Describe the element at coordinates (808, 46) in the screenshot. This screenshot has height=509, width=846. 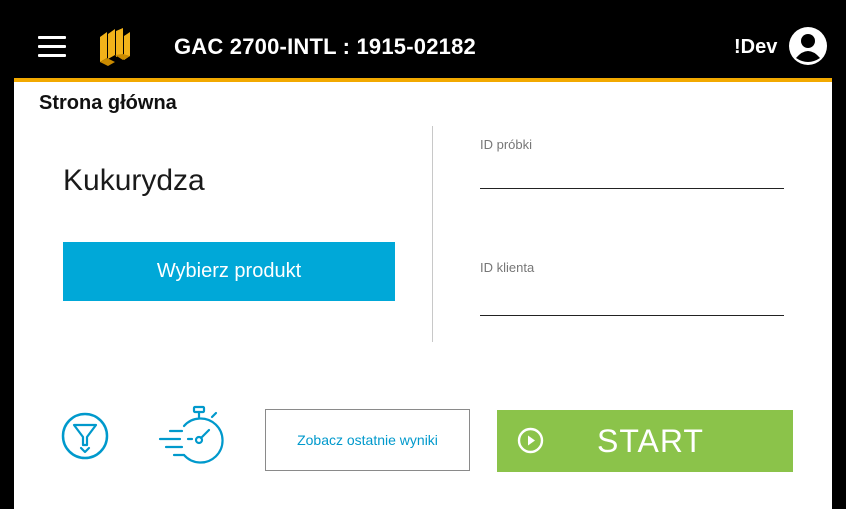
I see `user-account-icon` at that location.